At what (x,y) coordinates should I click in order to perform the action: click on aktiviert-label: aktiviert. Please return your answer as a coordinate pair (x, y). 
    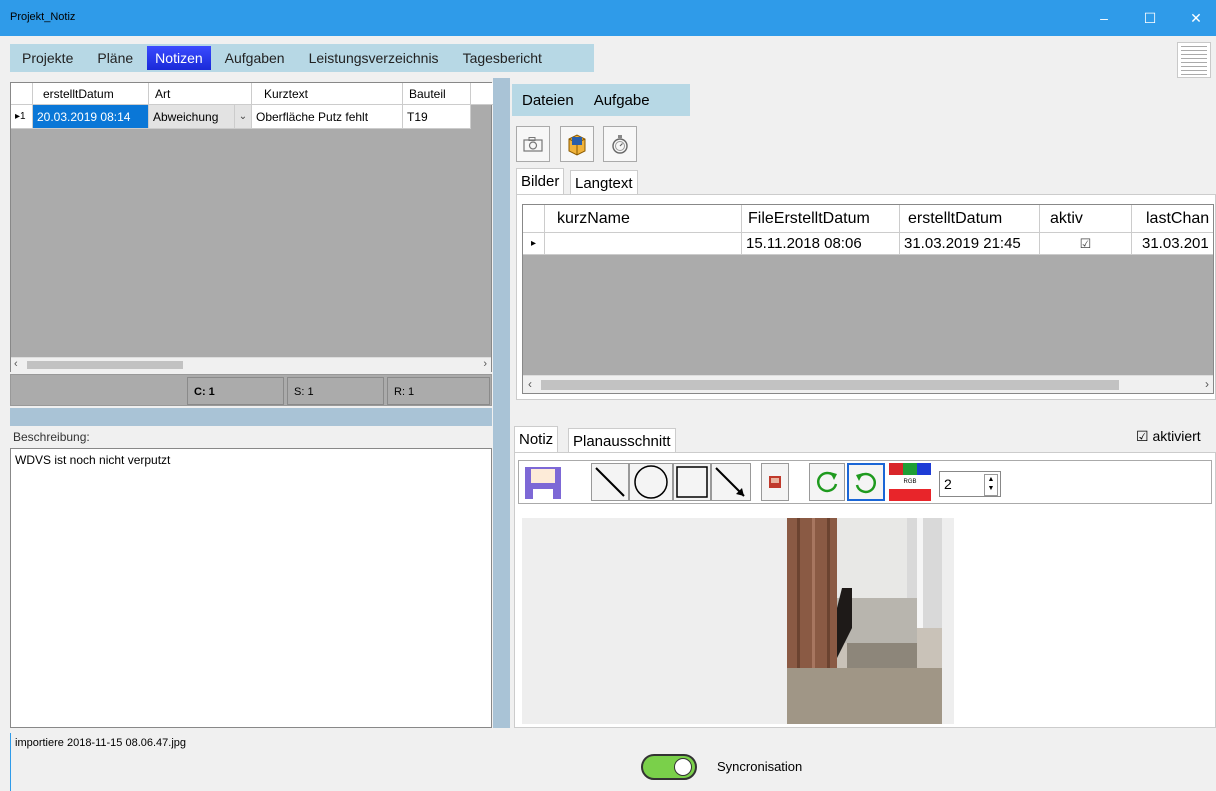
    Looking at the image, I should click on (1176, 436).